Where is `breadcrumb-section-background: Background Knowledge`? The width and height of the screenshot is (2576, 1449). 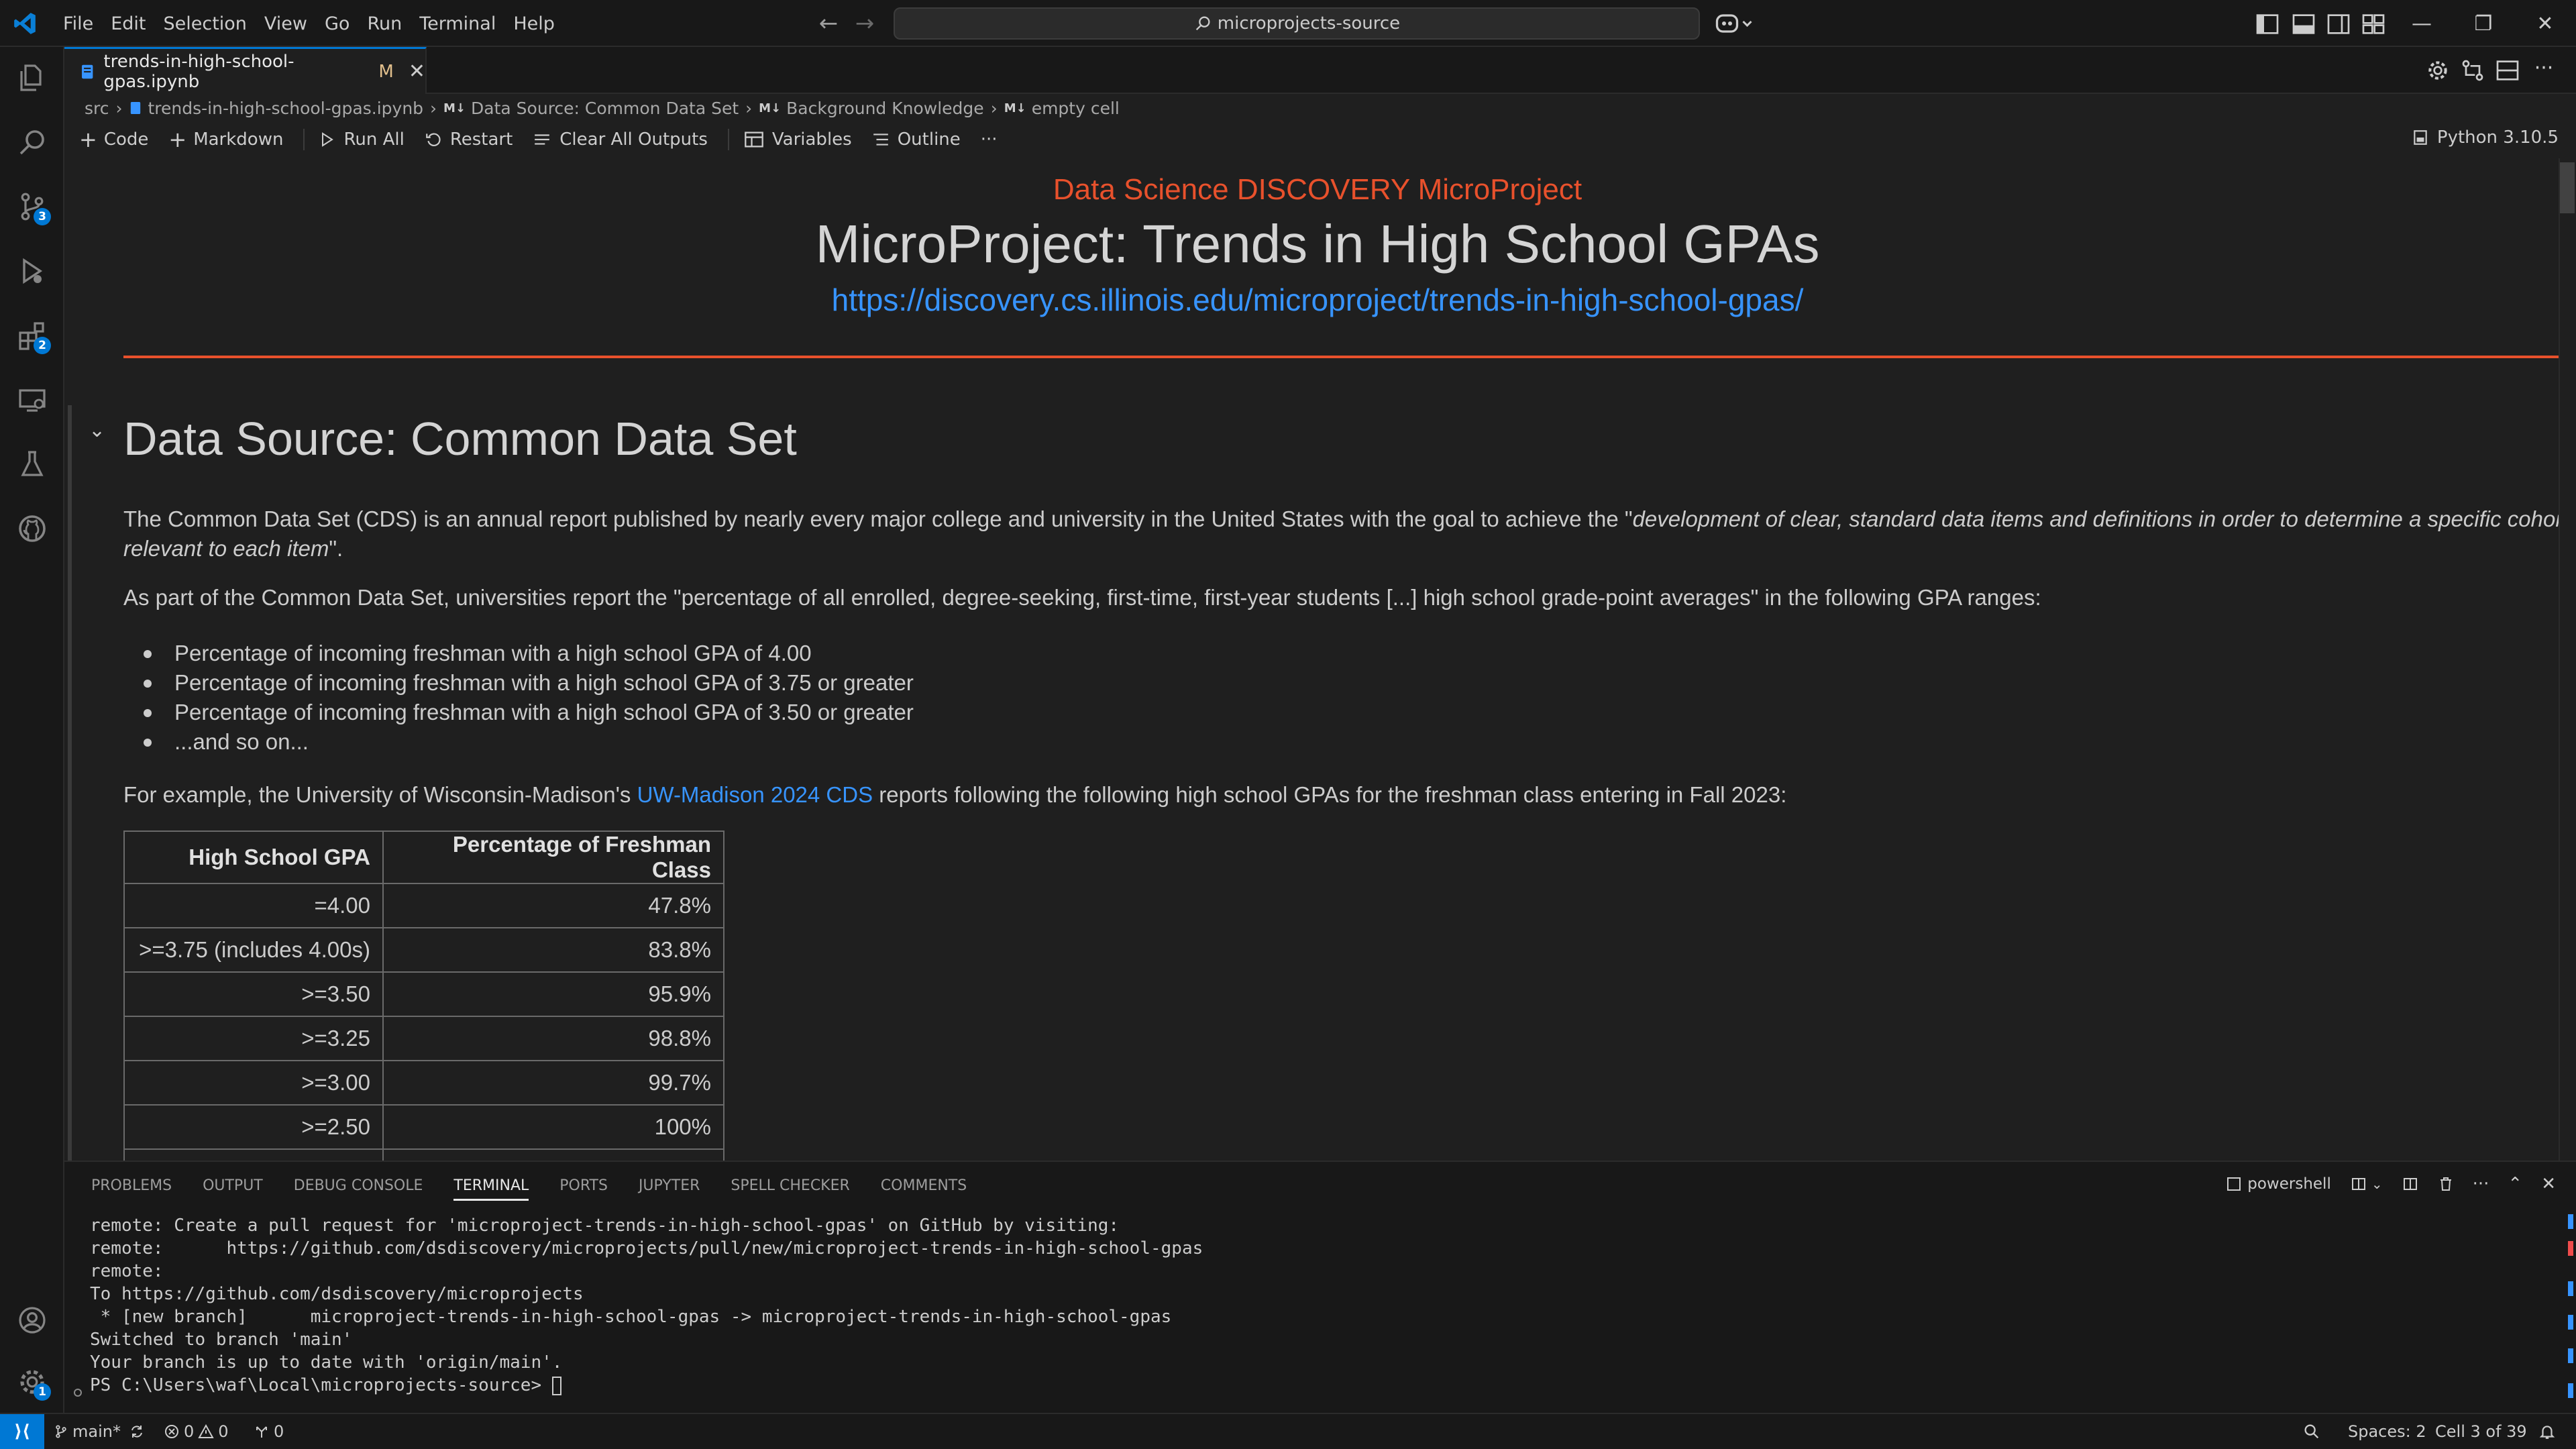 breadcrumb-section-background: Background Knowledge is located at coordinates (885, 108).